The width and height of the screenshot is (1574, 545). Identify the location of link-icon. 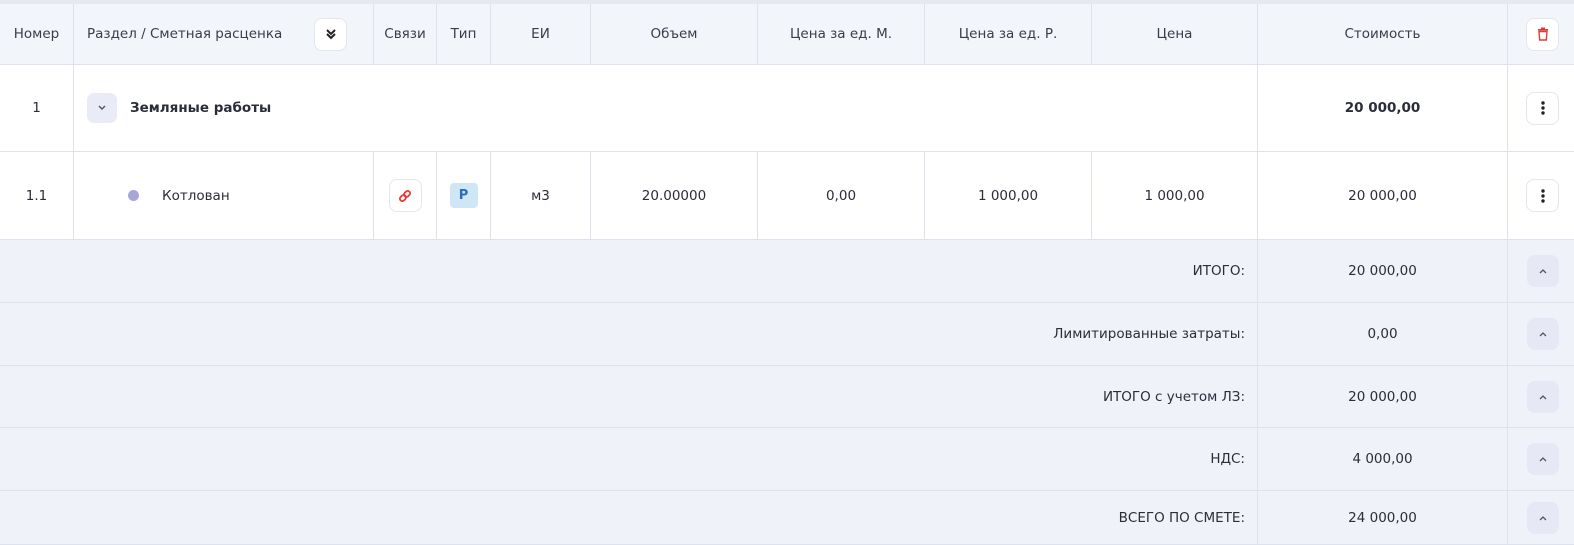
(405, 195).